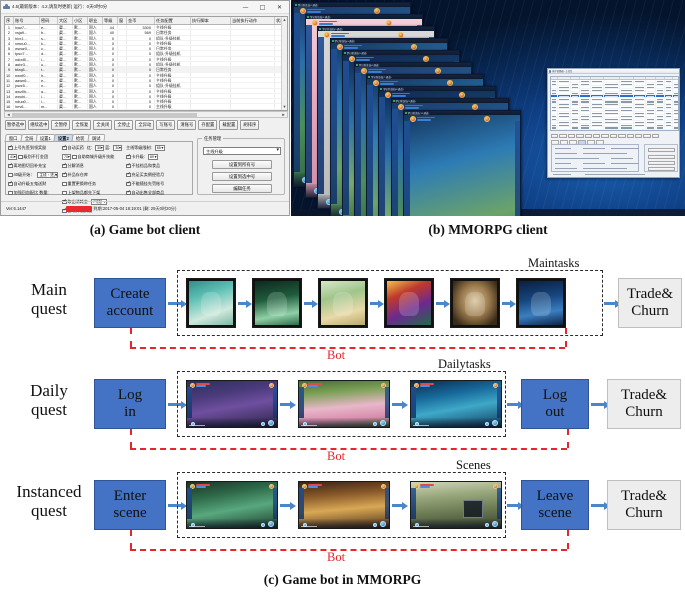  What do you see at coordinates (650, 303) in the screenshot?
I see `trade-churn-box-main: Trade& Churn` at bounding box center [650, 303].